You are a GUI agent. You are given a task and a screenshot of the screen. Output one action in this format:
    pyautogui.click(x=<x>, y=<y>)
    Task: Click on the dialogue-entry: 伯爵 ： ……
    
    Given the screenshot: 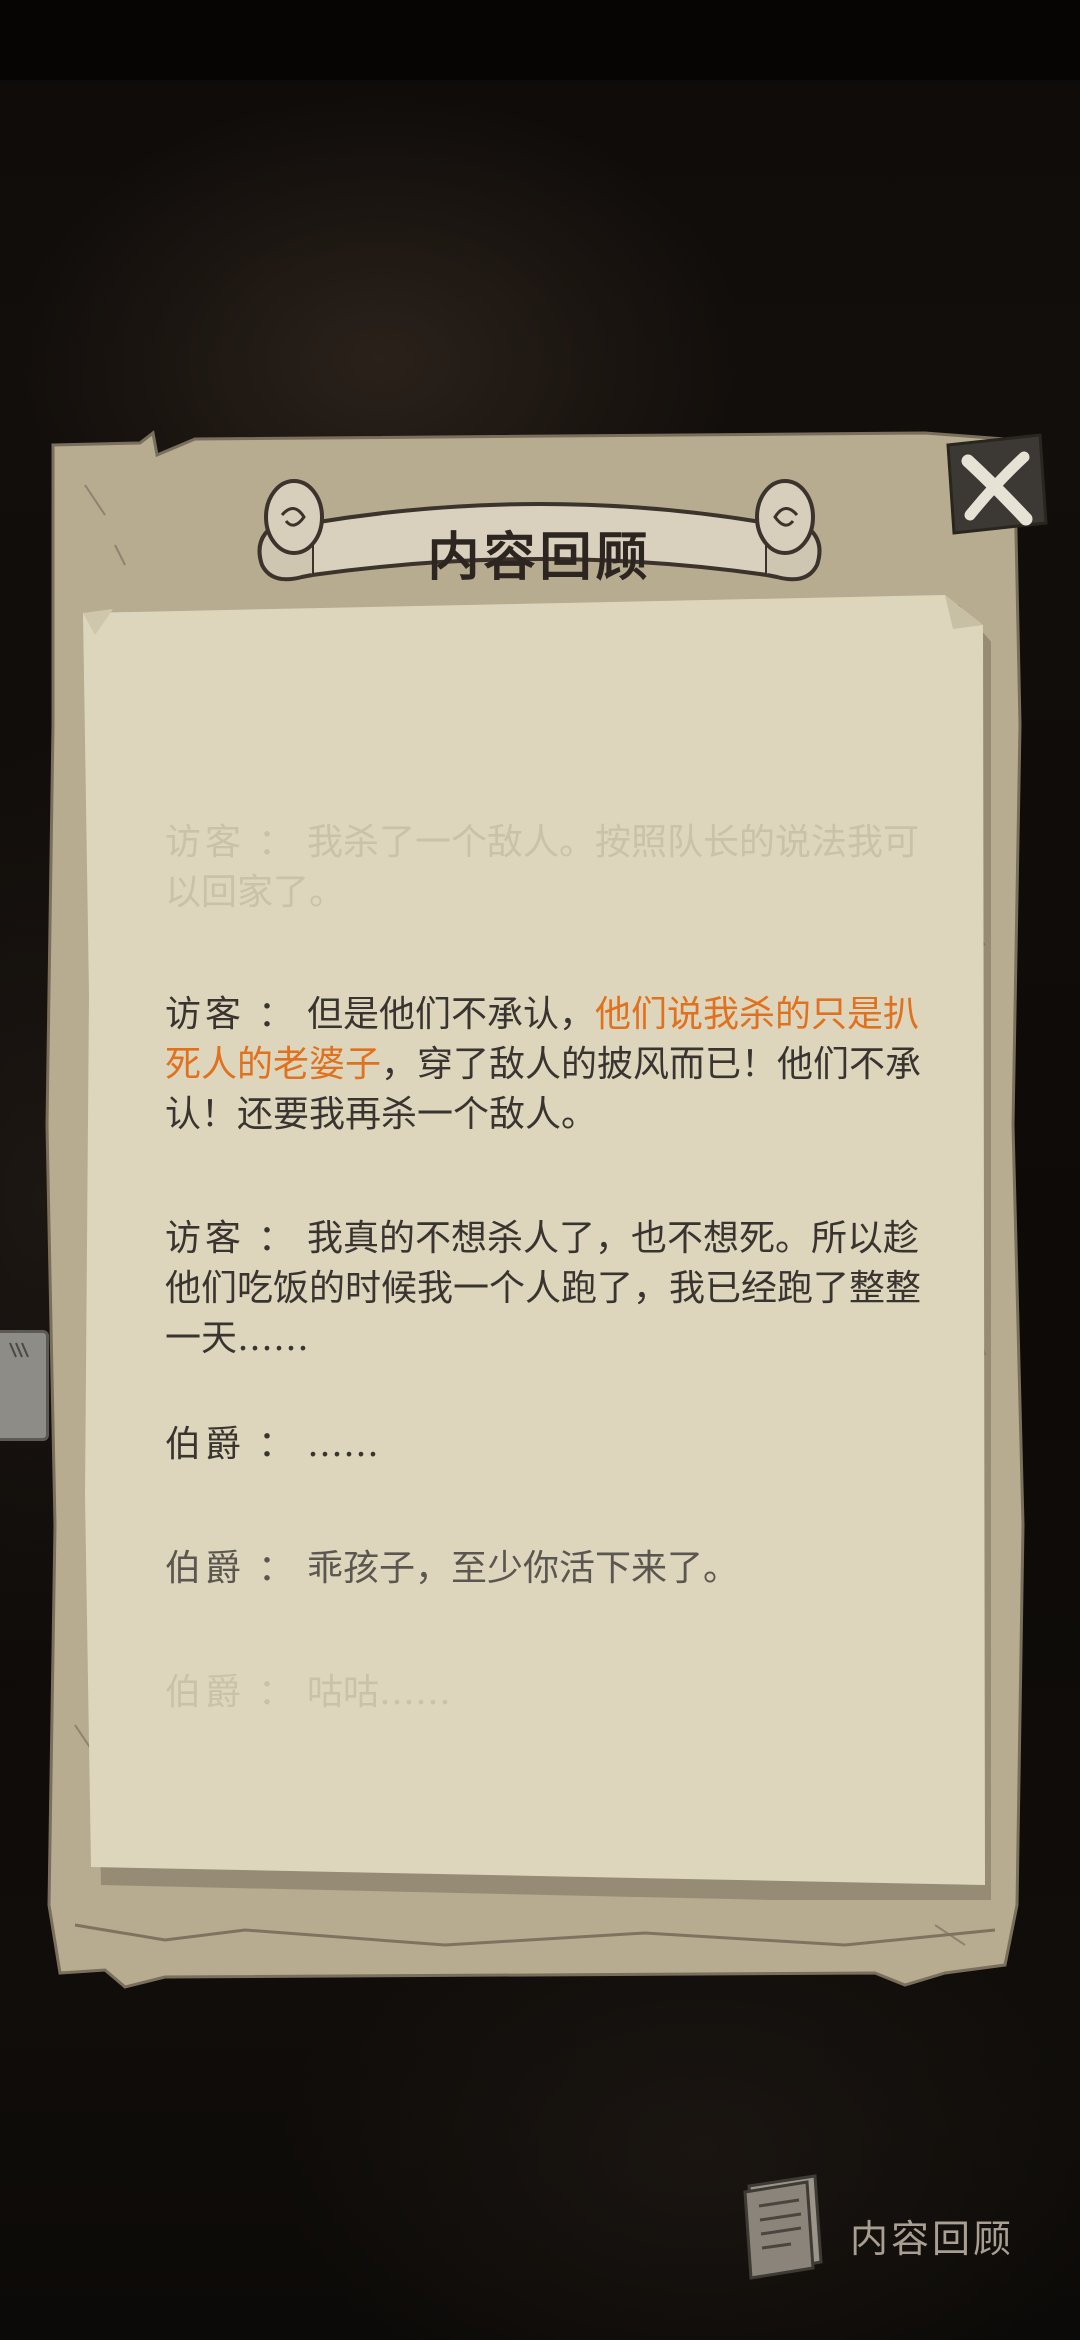 What is the action you would take?
    pyautogui.click(x=555, y=1445)
    